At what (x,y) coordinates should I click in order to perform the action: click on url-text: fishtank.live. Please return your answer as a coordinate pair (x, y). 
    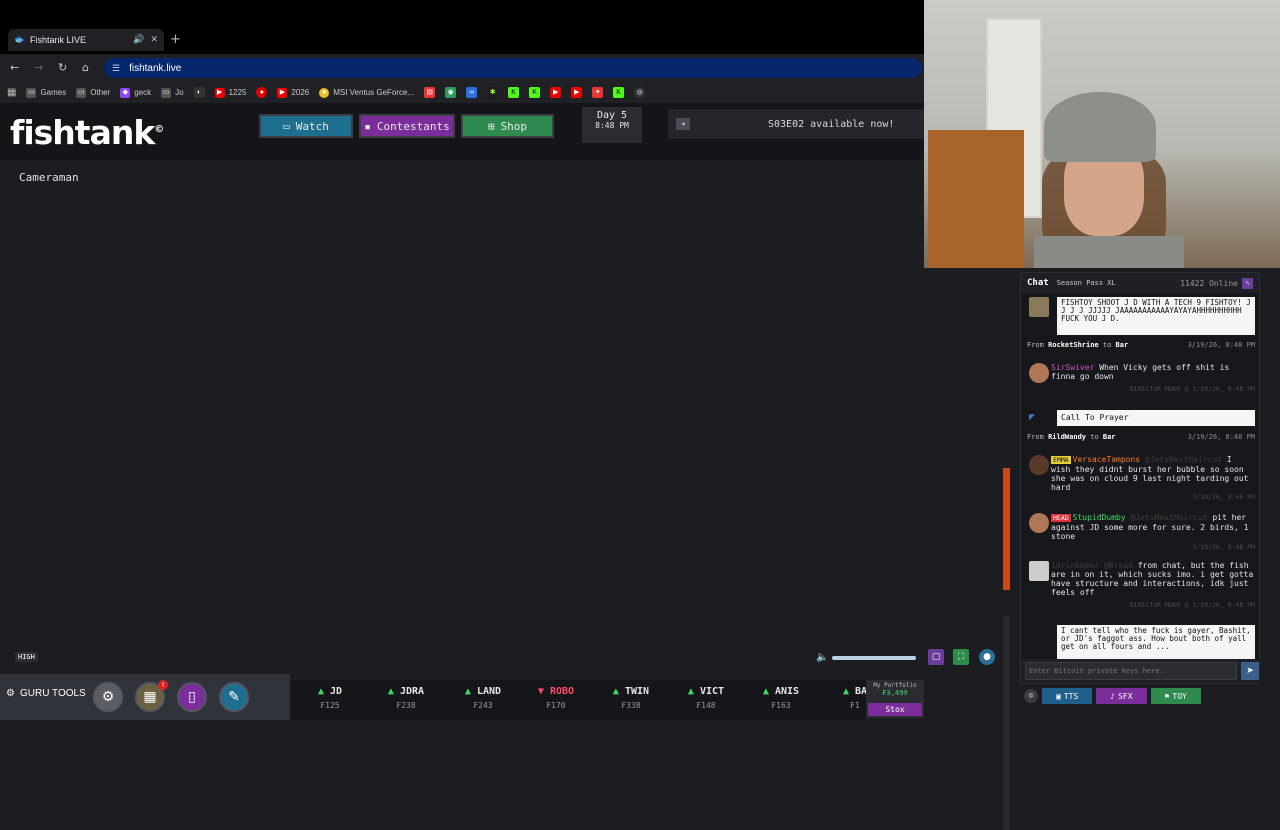
    Looking at the image, I should click on (155, 68).